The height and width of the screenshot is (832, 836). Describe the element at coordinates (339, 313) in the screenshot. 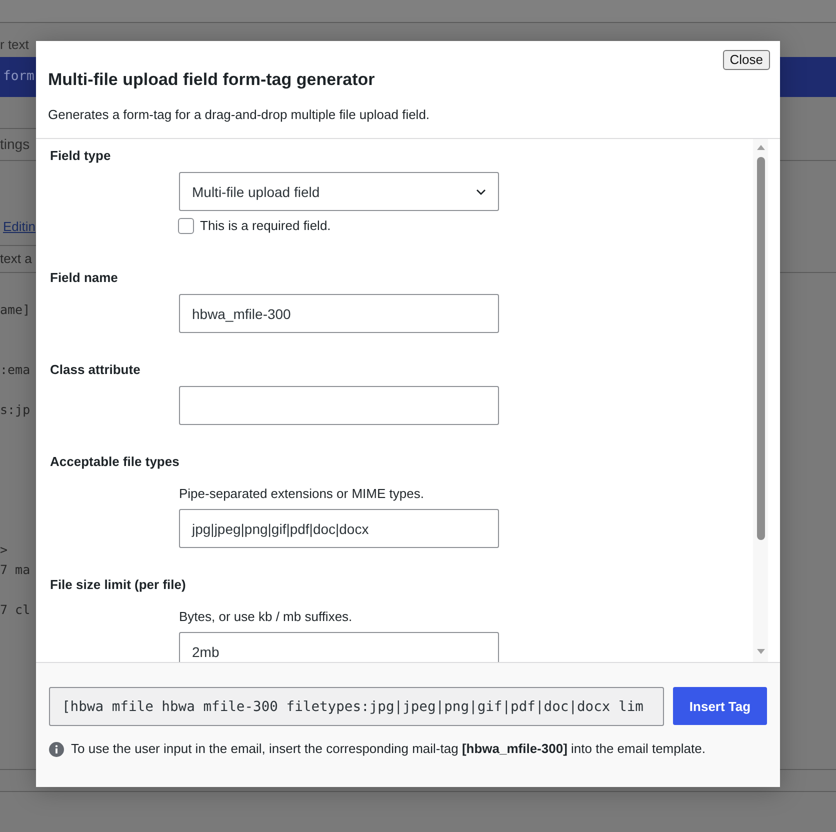

I see `text-field: hbwa_mfile-300` at that location.